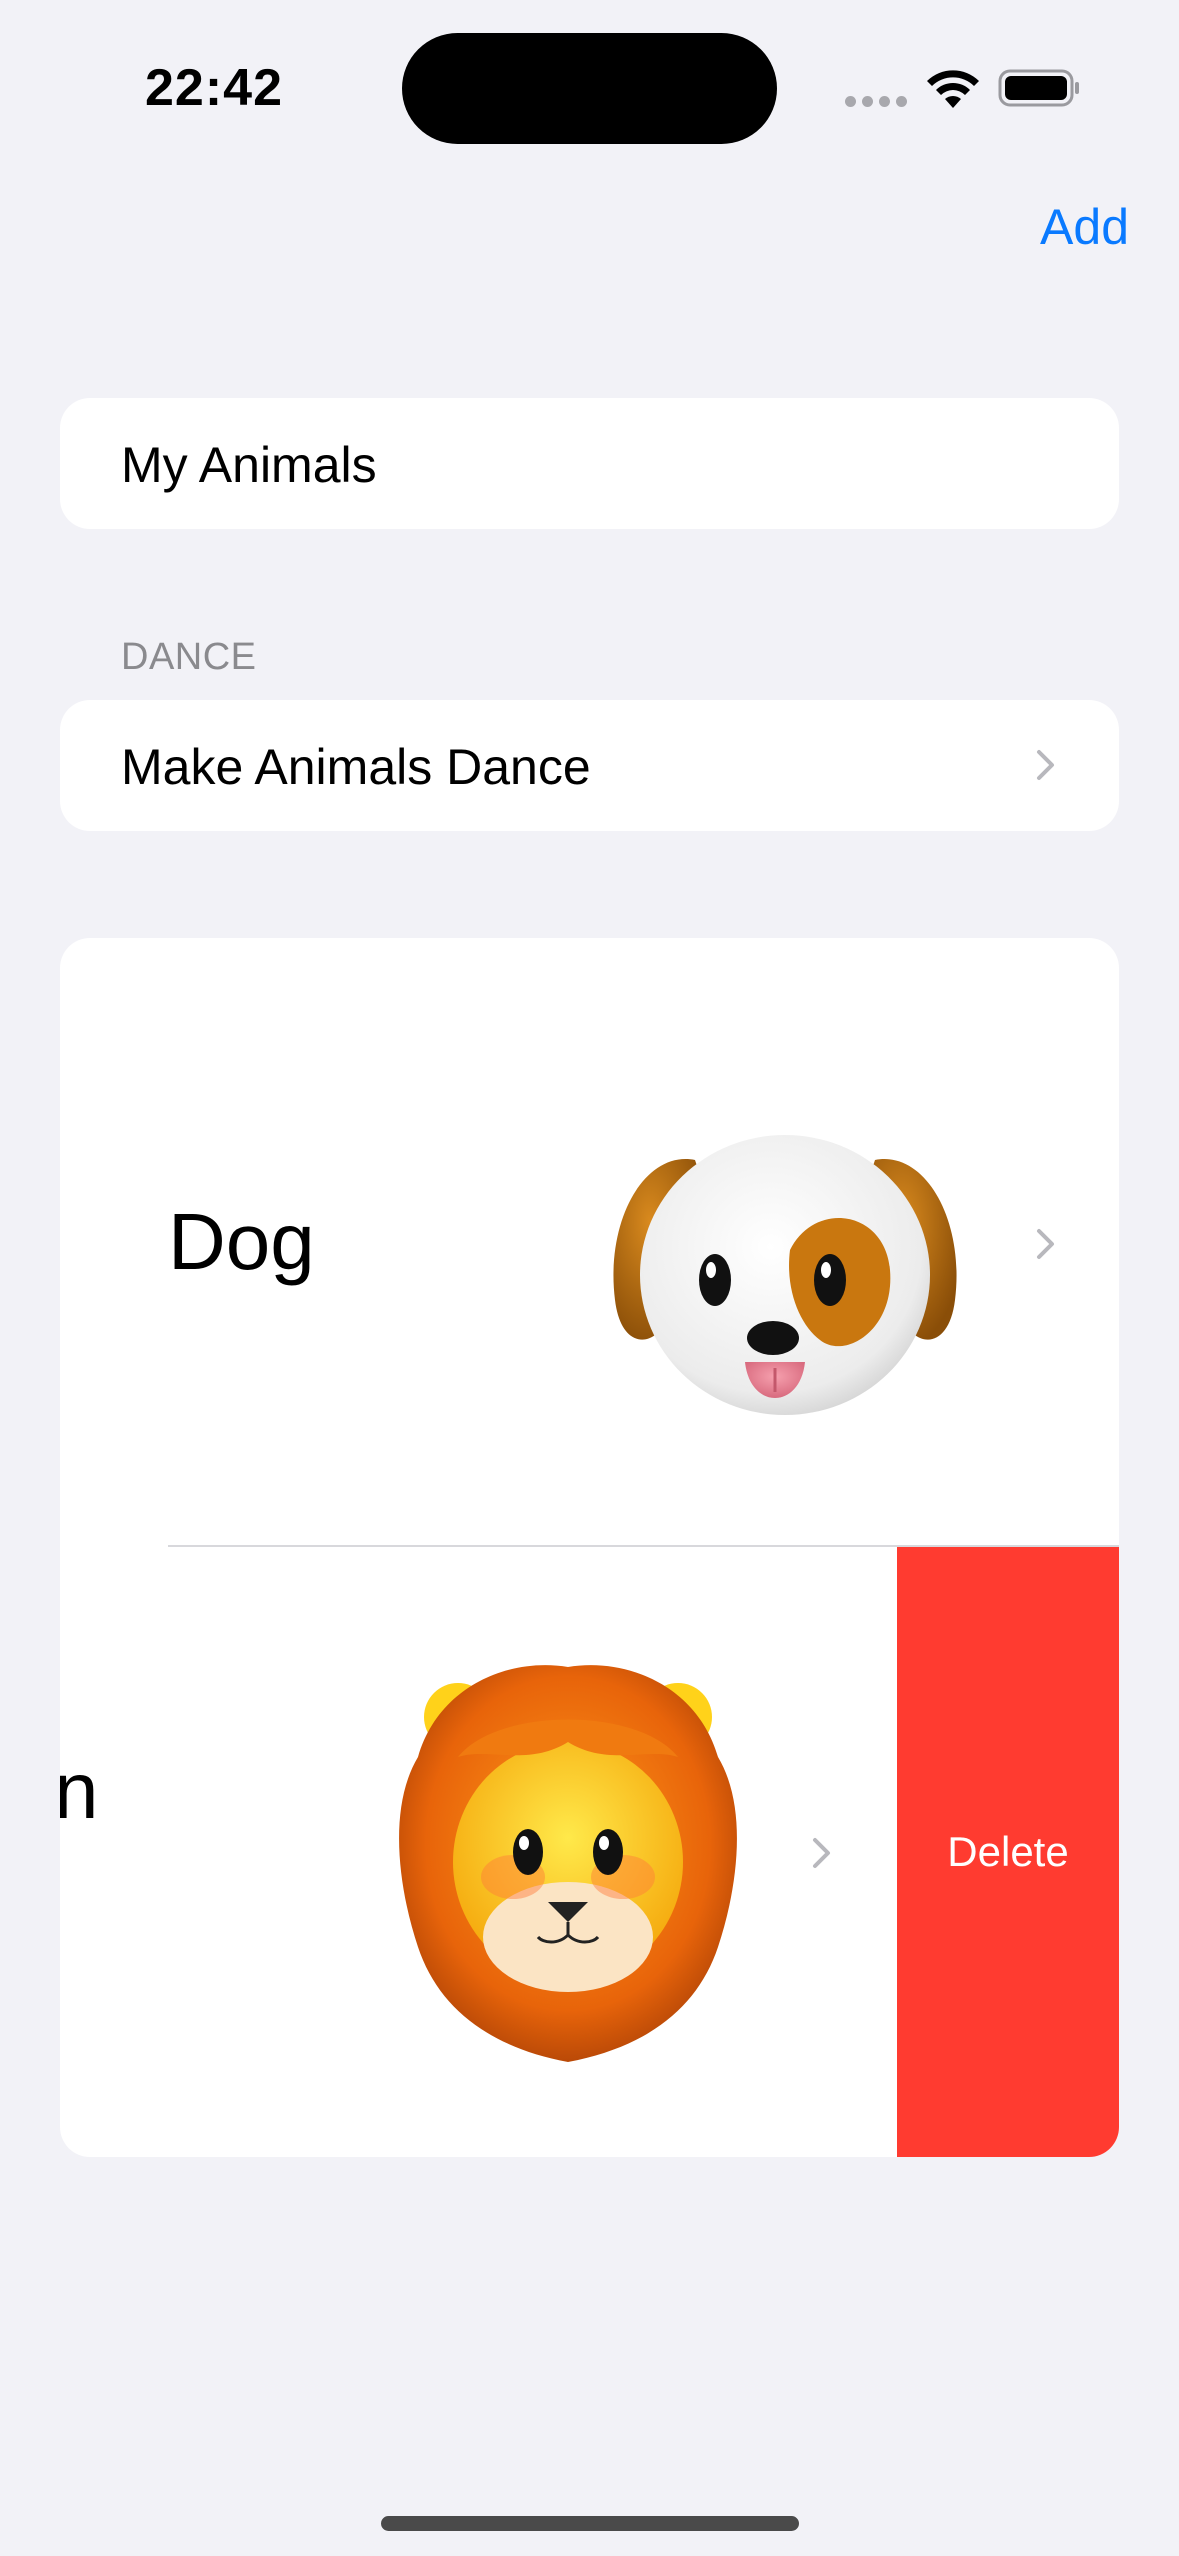 This screenshot has height=2556, width=1179. What do you see at coordinates (79, 1790) in the screenshot?
I see `animal-name: n` at bounding box center [79, 1790].